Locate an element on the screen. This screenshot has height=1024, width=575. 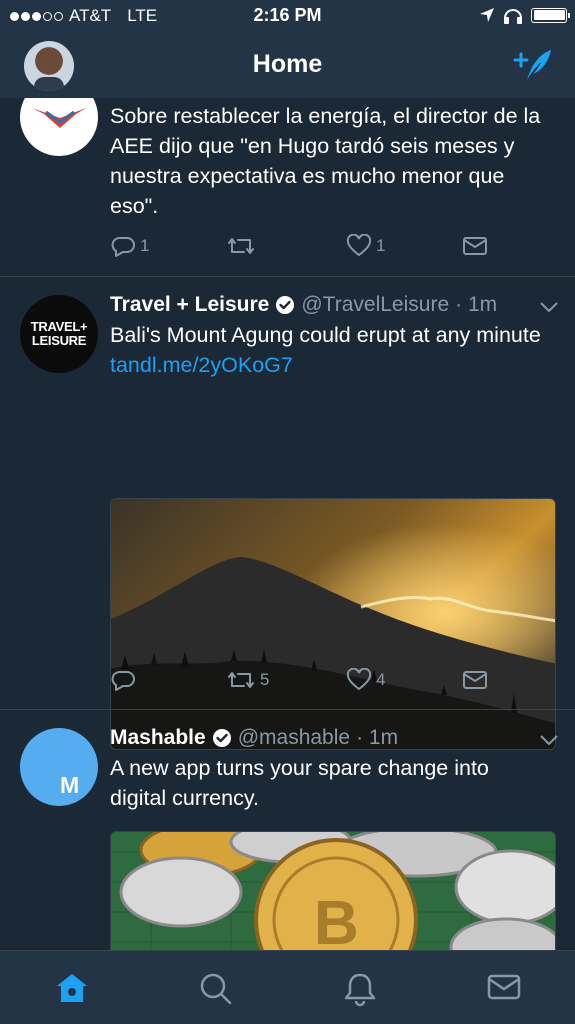
author-name: Mashable is located at coordinates (158, 738).